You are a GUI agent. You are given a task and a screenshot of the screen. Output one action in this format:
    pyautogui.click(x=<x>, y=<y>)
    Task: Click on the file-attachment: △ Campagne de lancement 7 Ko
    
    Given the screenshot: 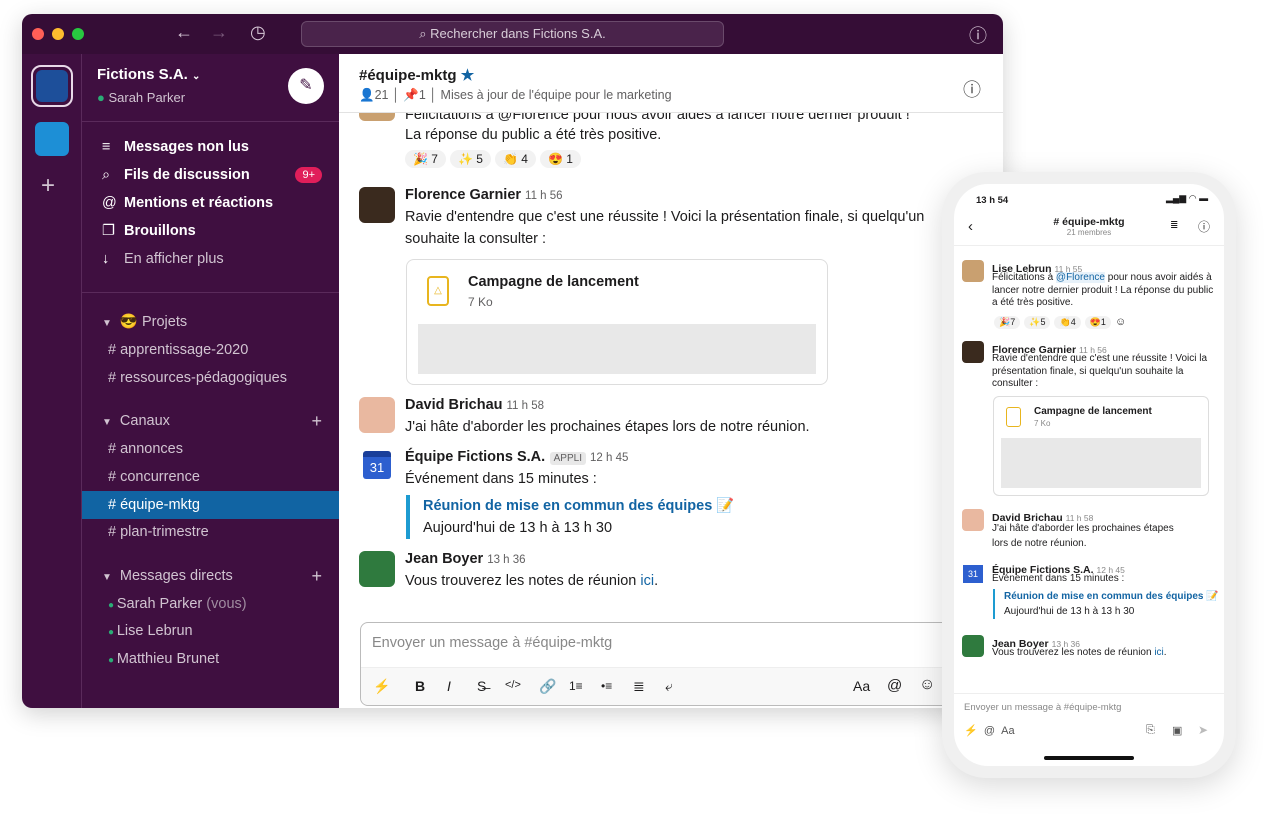 What is the action you would take?
    pyautogui.click(x=617, y=322)
    